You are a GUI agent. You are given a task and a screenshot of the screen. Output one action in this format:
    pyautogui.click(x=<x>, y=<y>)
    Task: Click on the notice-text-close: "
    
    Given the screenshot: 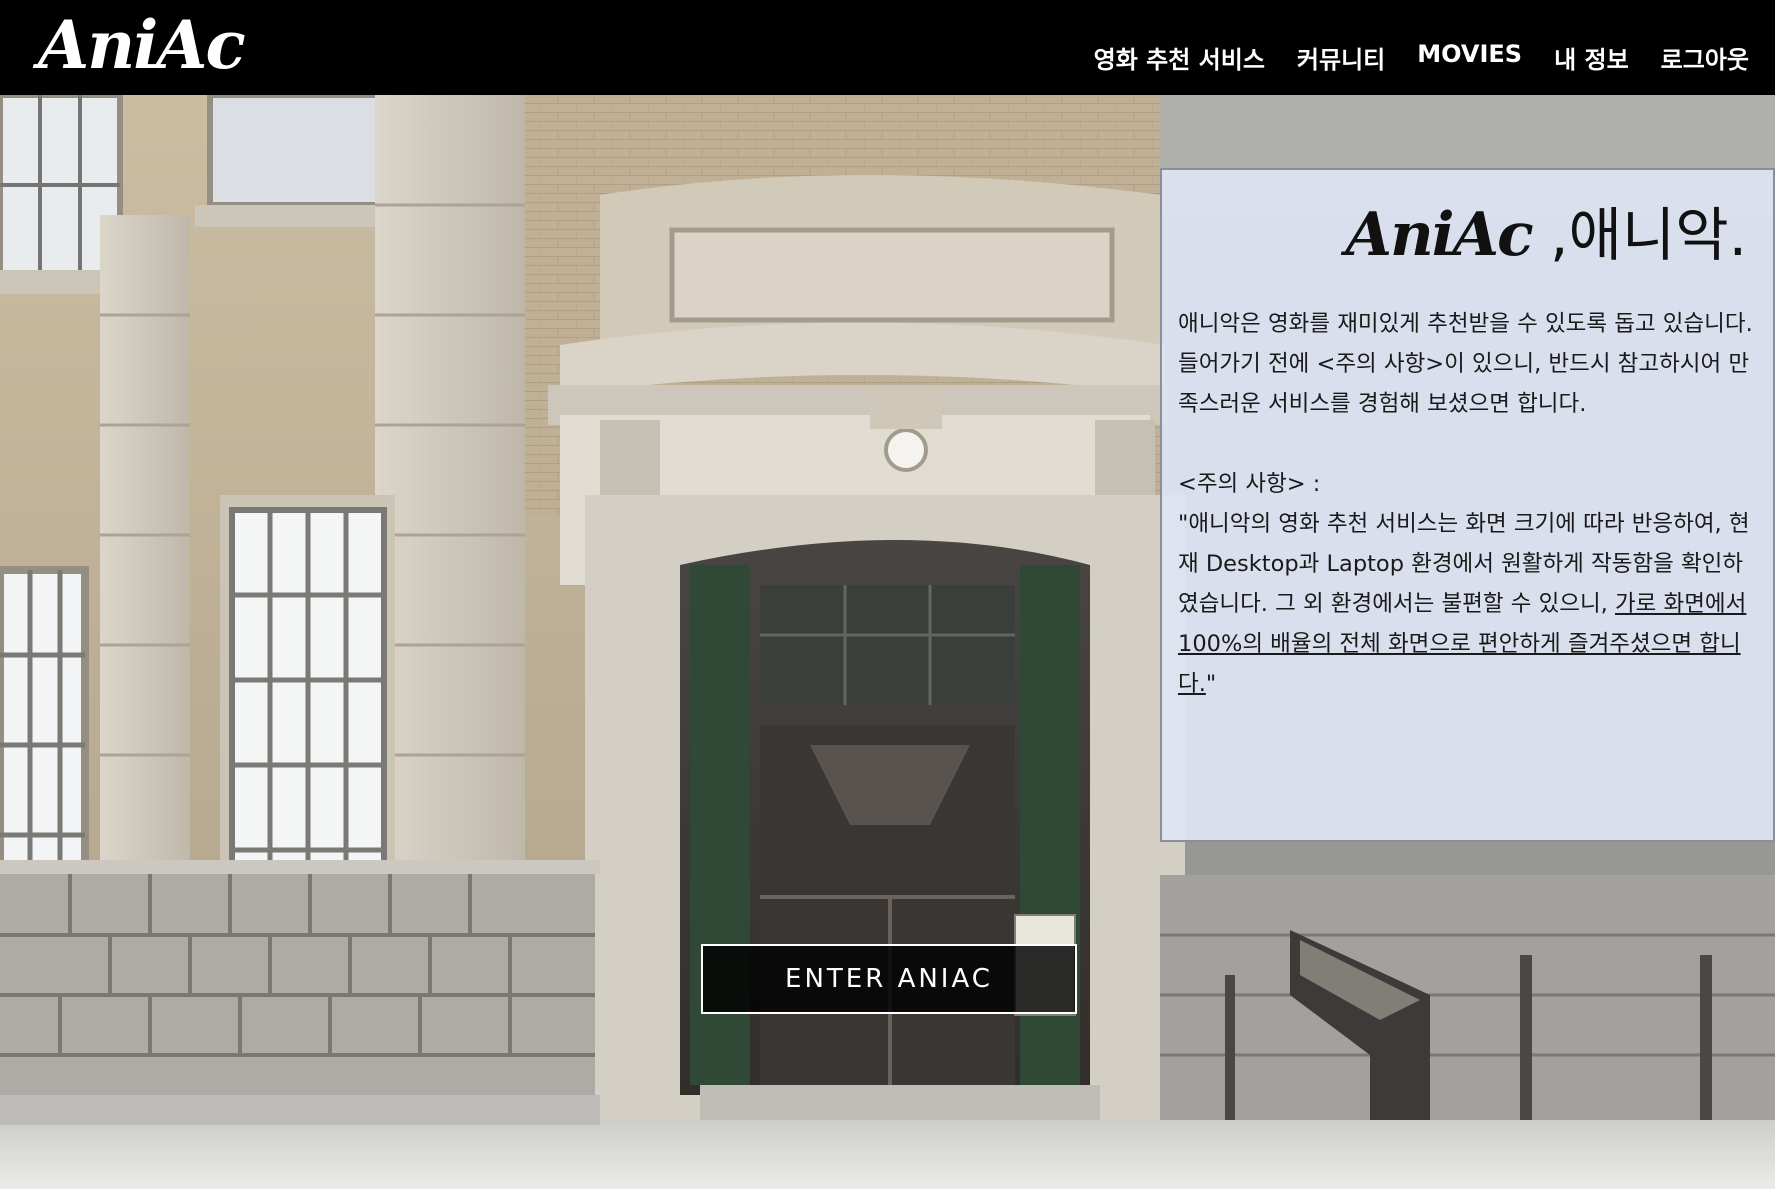 What is the action you would take?
    pyautogui.click(x=1211, y=684)
    